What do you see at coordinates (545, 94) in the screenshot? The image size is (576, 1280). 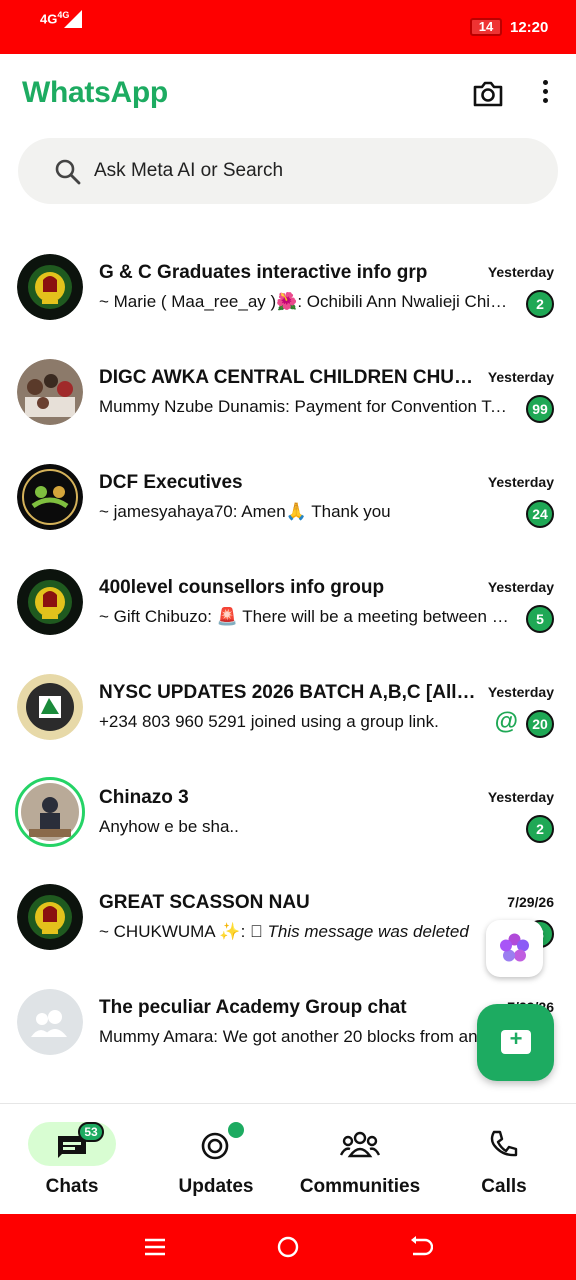 I see `more-options-icon` at bounding box center [545, 94].